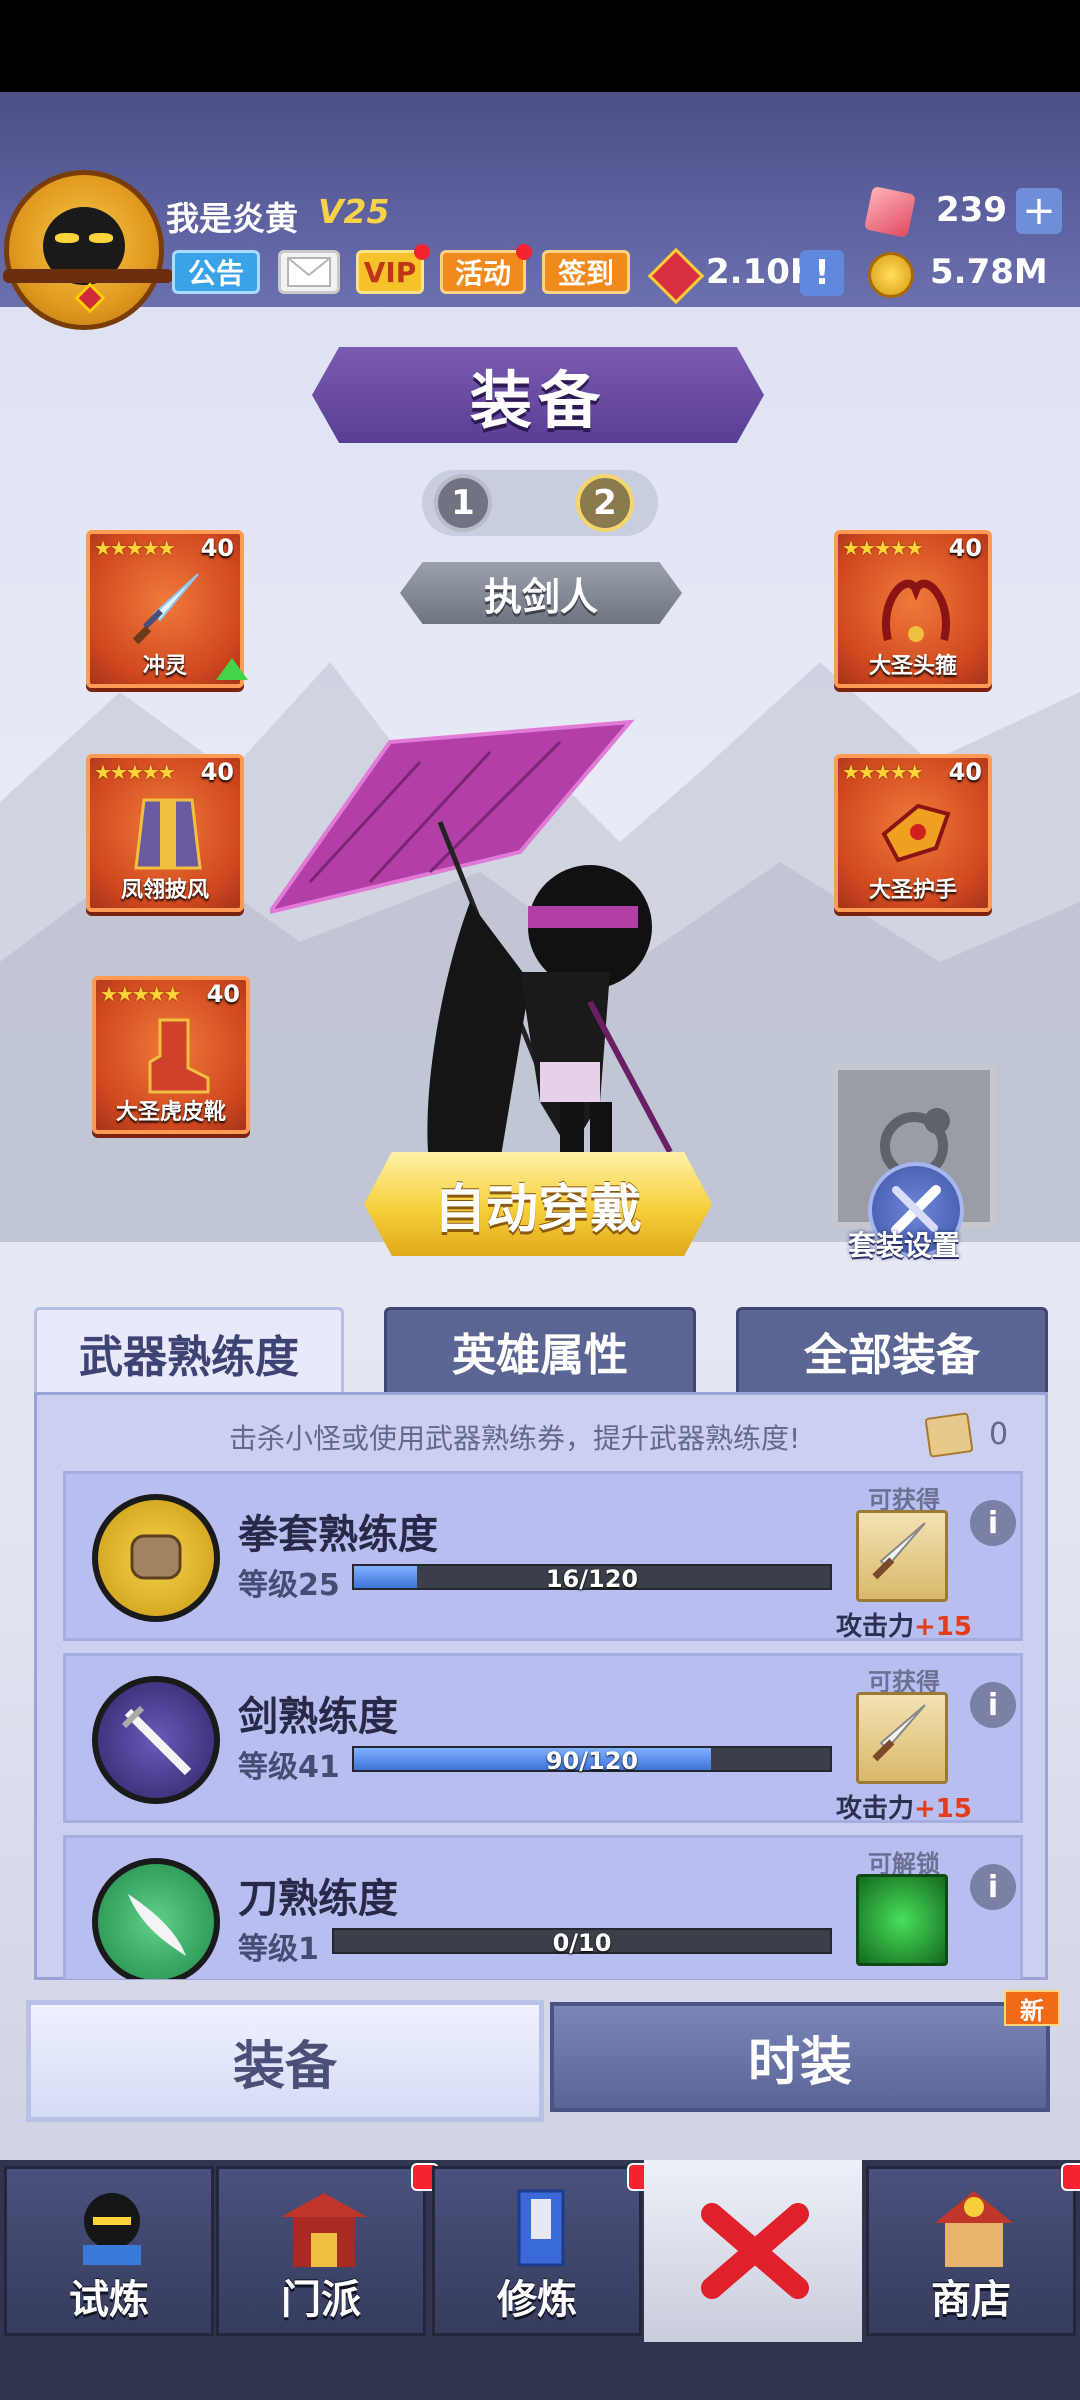 This screenshot has height=2400, width=1080. I want to click on equipment-slot-gauntlet: ★★★★★ 40 大圣护手, so click(913, 833).